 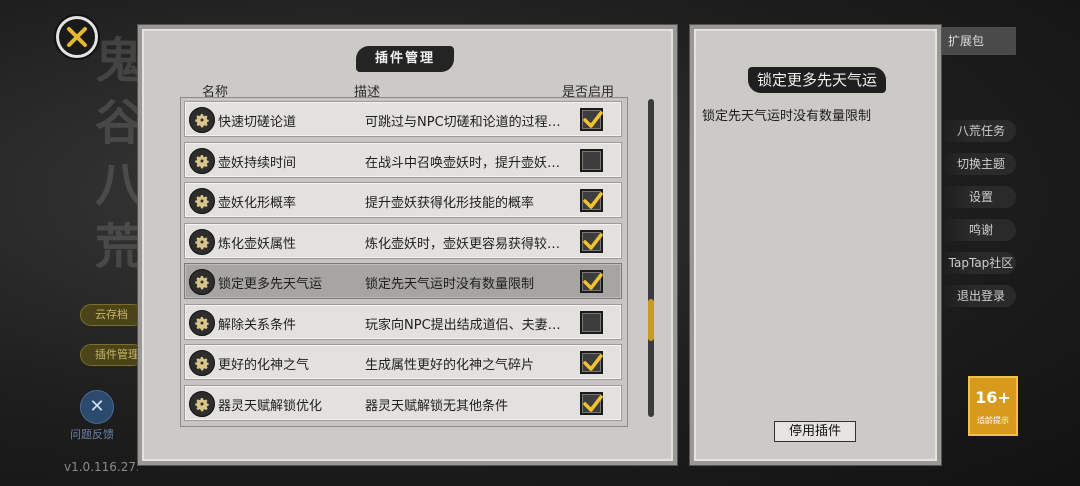 I want to click on plugin-row: 器灵天赋解锁优化 器灵天赋解锁无其他条件, so click(x=403, y=402).